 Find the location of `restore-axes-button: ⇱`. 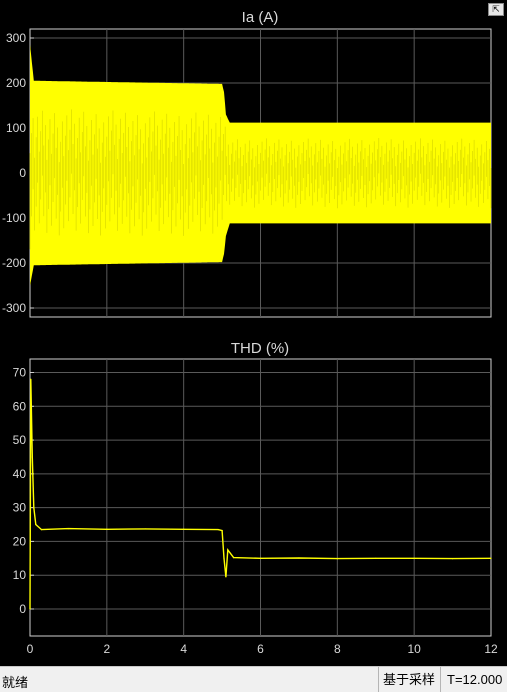

restore-axes-button: ⇱ is located at coordinates (496, 9).